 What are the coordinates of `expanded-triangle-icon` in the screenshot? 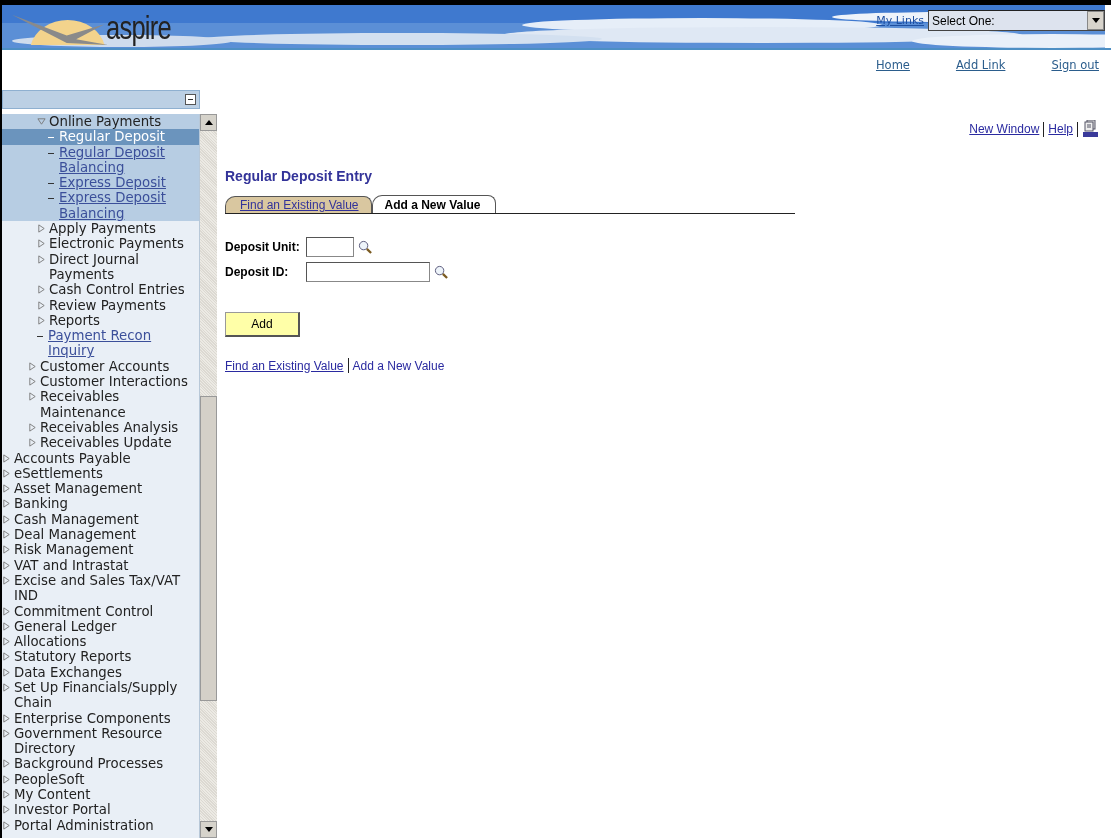 It's located at (41, 121).